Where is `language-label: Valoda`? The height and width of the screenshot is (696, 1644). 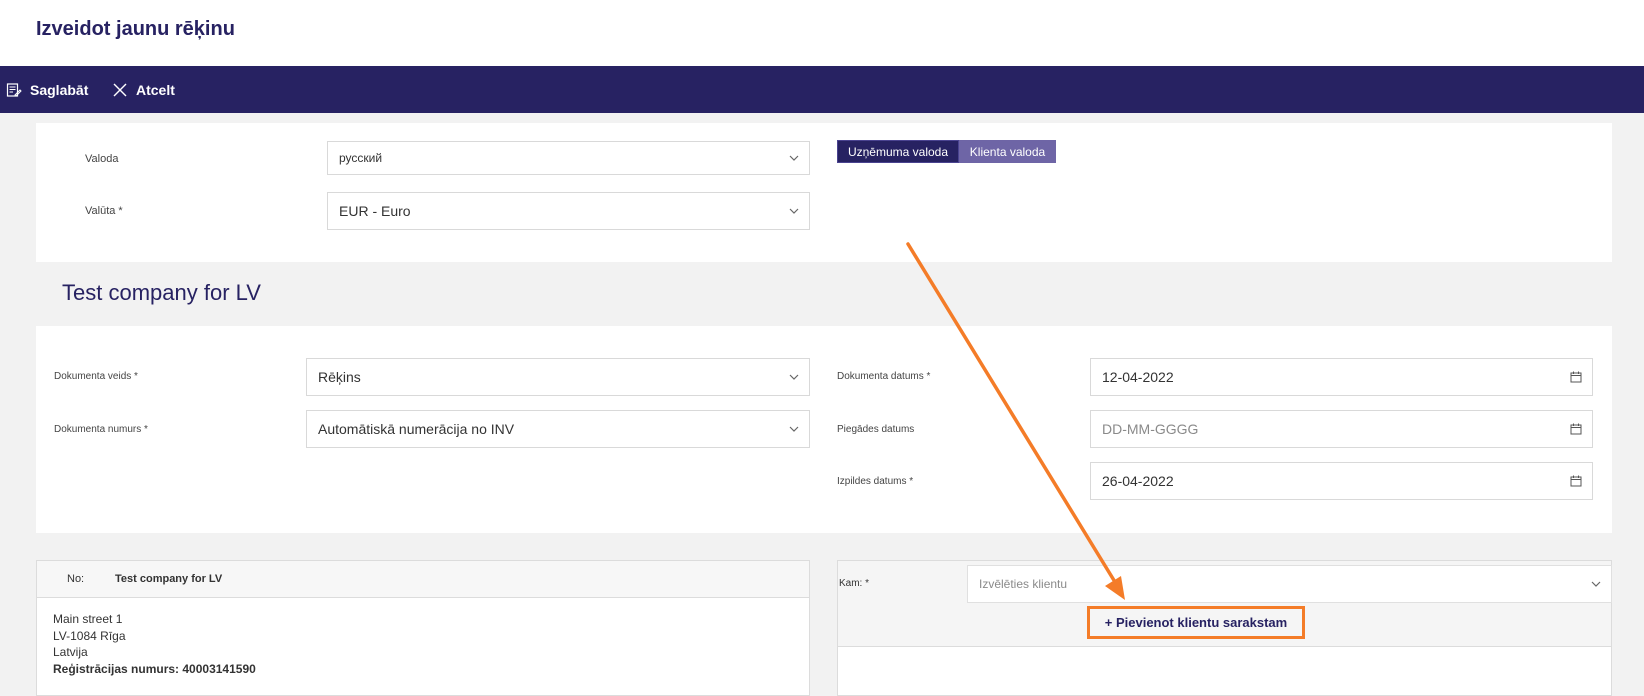
language-label: Valoda is located at coordinates (102, 159).